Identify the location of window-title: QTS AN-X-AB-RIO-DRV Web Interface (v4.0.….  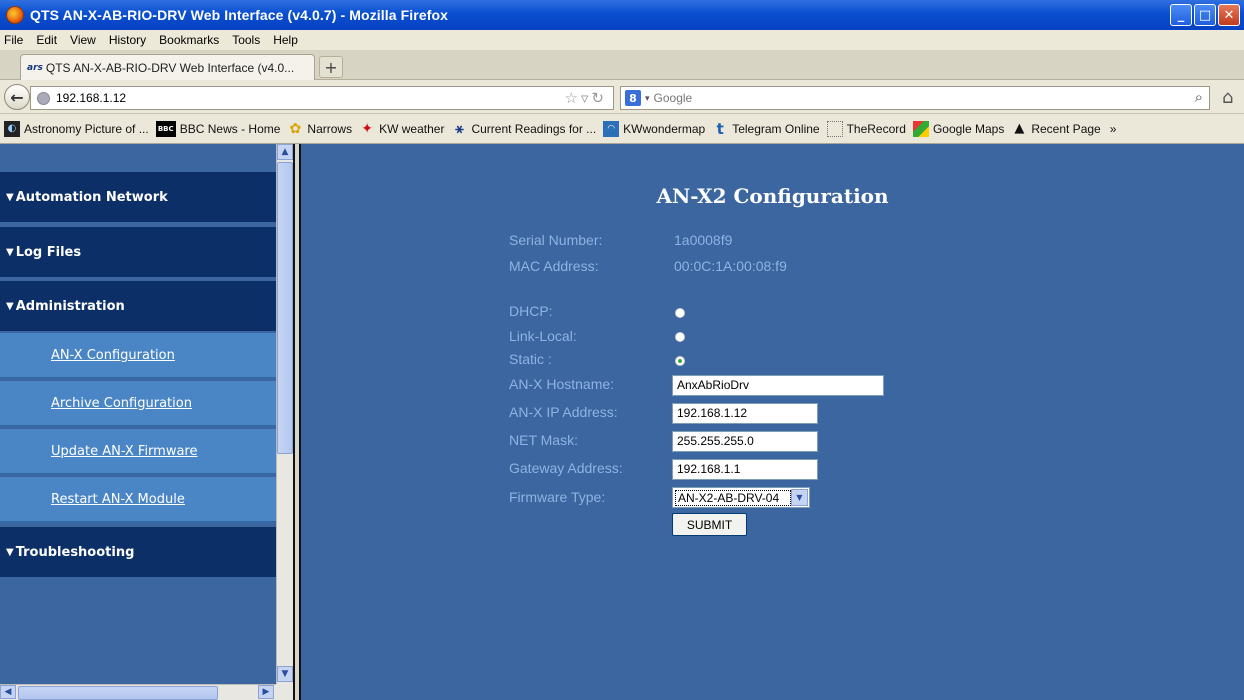
(239, 15).